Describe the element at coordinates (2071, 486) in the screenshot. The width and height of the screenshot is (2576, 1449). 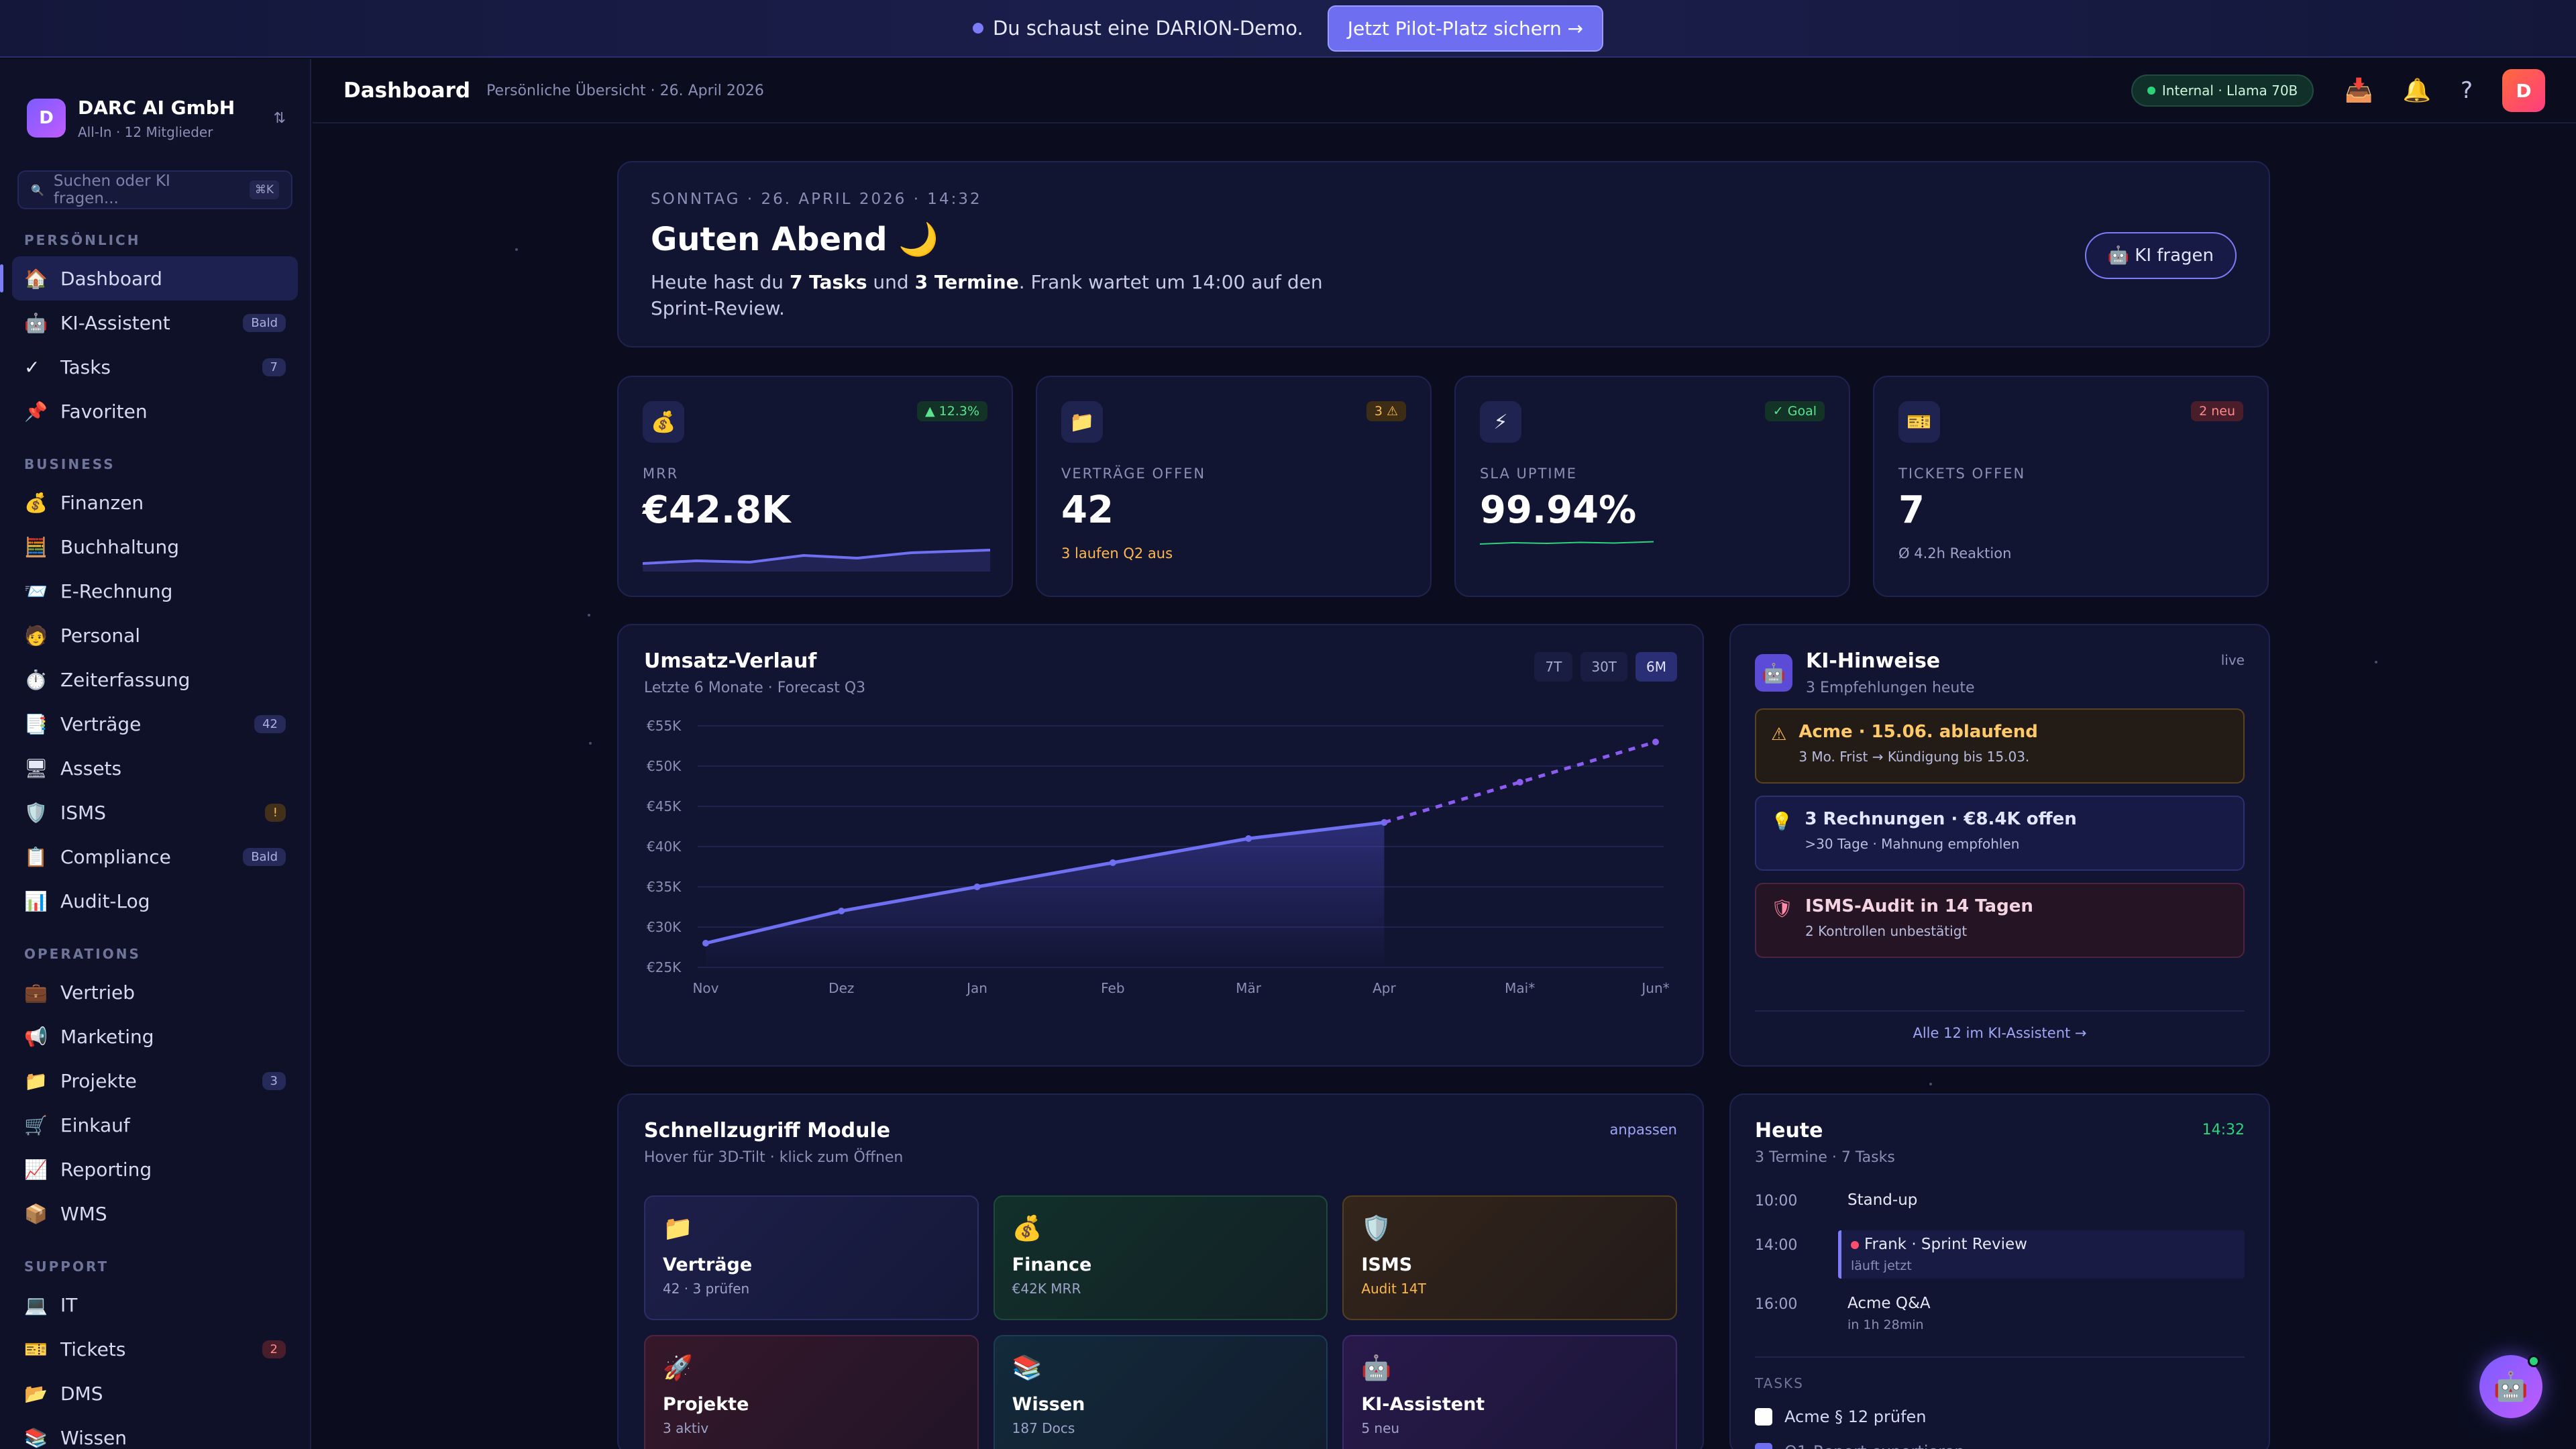
I see `kpi-card-tickets: 🎫 2 neu TICKETS OFFEN 7 Ø 4.2h Reaktion` at that location.